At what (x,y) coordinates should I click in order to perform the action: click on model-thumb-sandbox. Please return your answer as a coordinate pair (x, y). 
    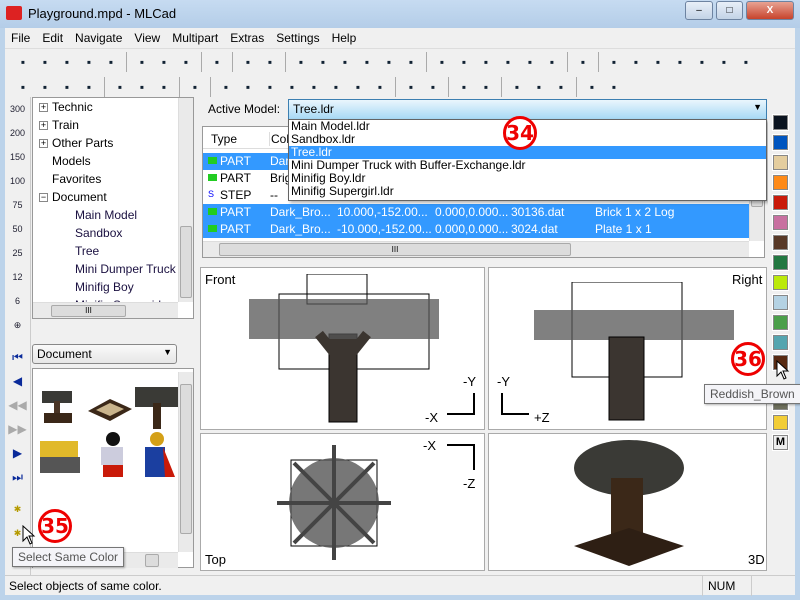
    Looking at the image, I should click on (110, 408).